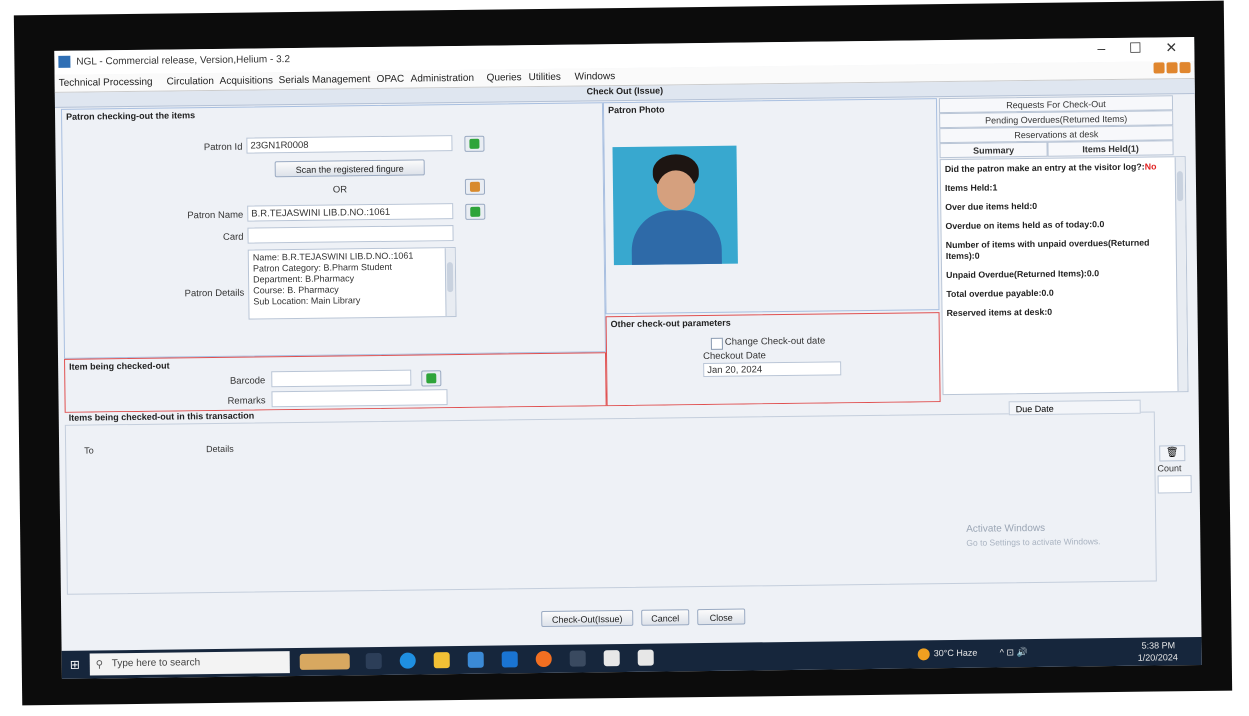 This screenshot has width=1249, height=716. Describe the element at coordinates (721, 617) in the screenshot. I see `close-button: Close` at that location.